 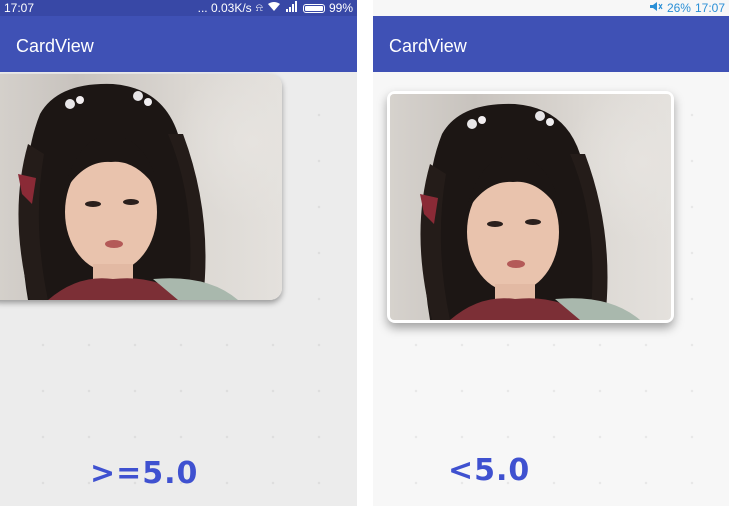 What do you see at coordinates (224, 8) in the screenshot?
I see `network-speed: ... 0.03K/s` at bounding box center [224, 8].